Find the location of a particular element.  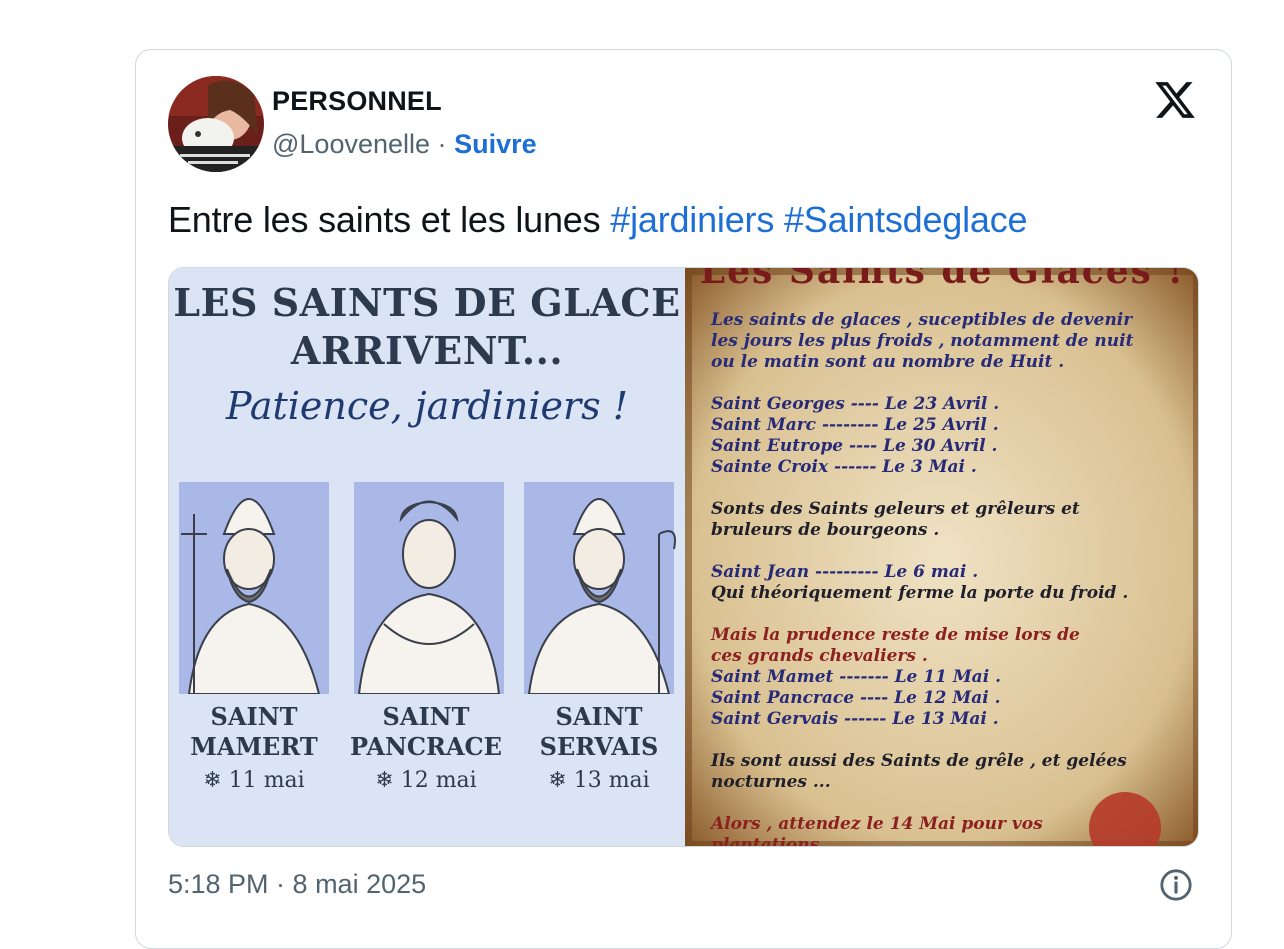

parchment-line: ou le matin sont au nombre de Huit . is located at coordinates (888, 362).